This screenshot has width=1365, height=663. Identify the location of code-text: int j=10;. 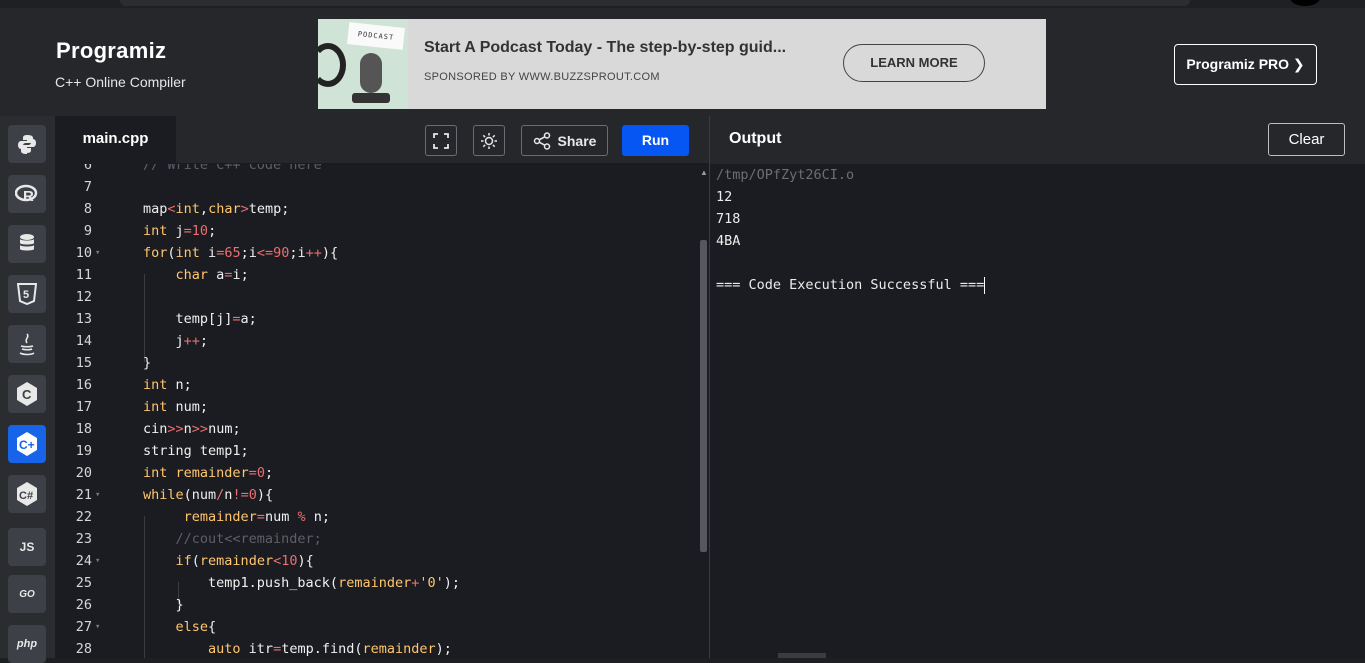
(180, 231).